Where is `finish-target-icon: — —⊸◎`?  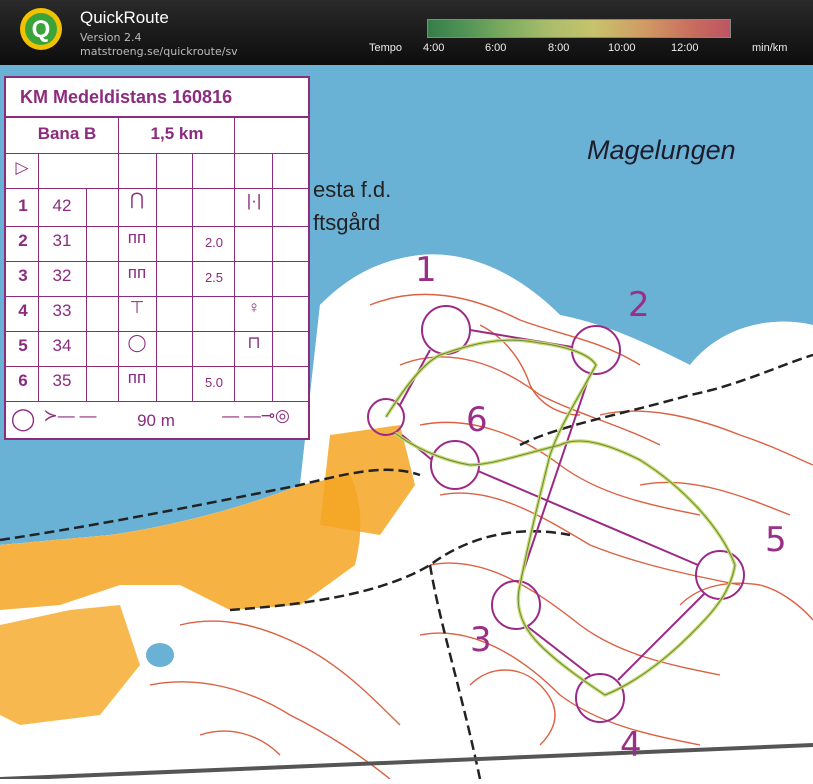
finish-target-icon: — —⊸◎ is located at coordinates (256, 415).